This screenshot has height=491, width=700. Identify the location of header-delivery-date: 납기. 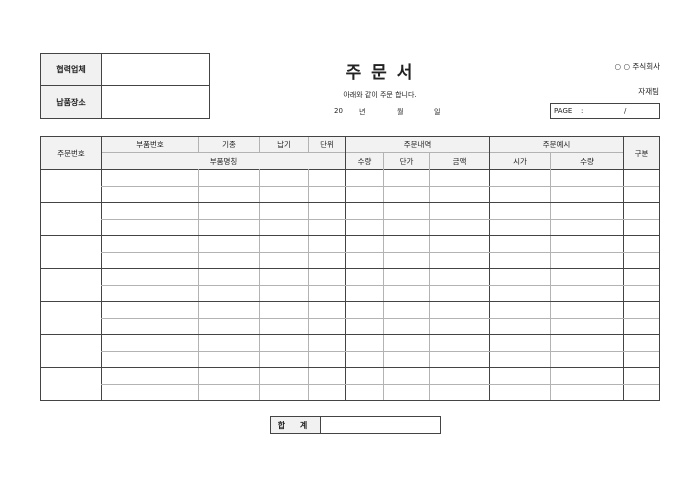
(284, 144).